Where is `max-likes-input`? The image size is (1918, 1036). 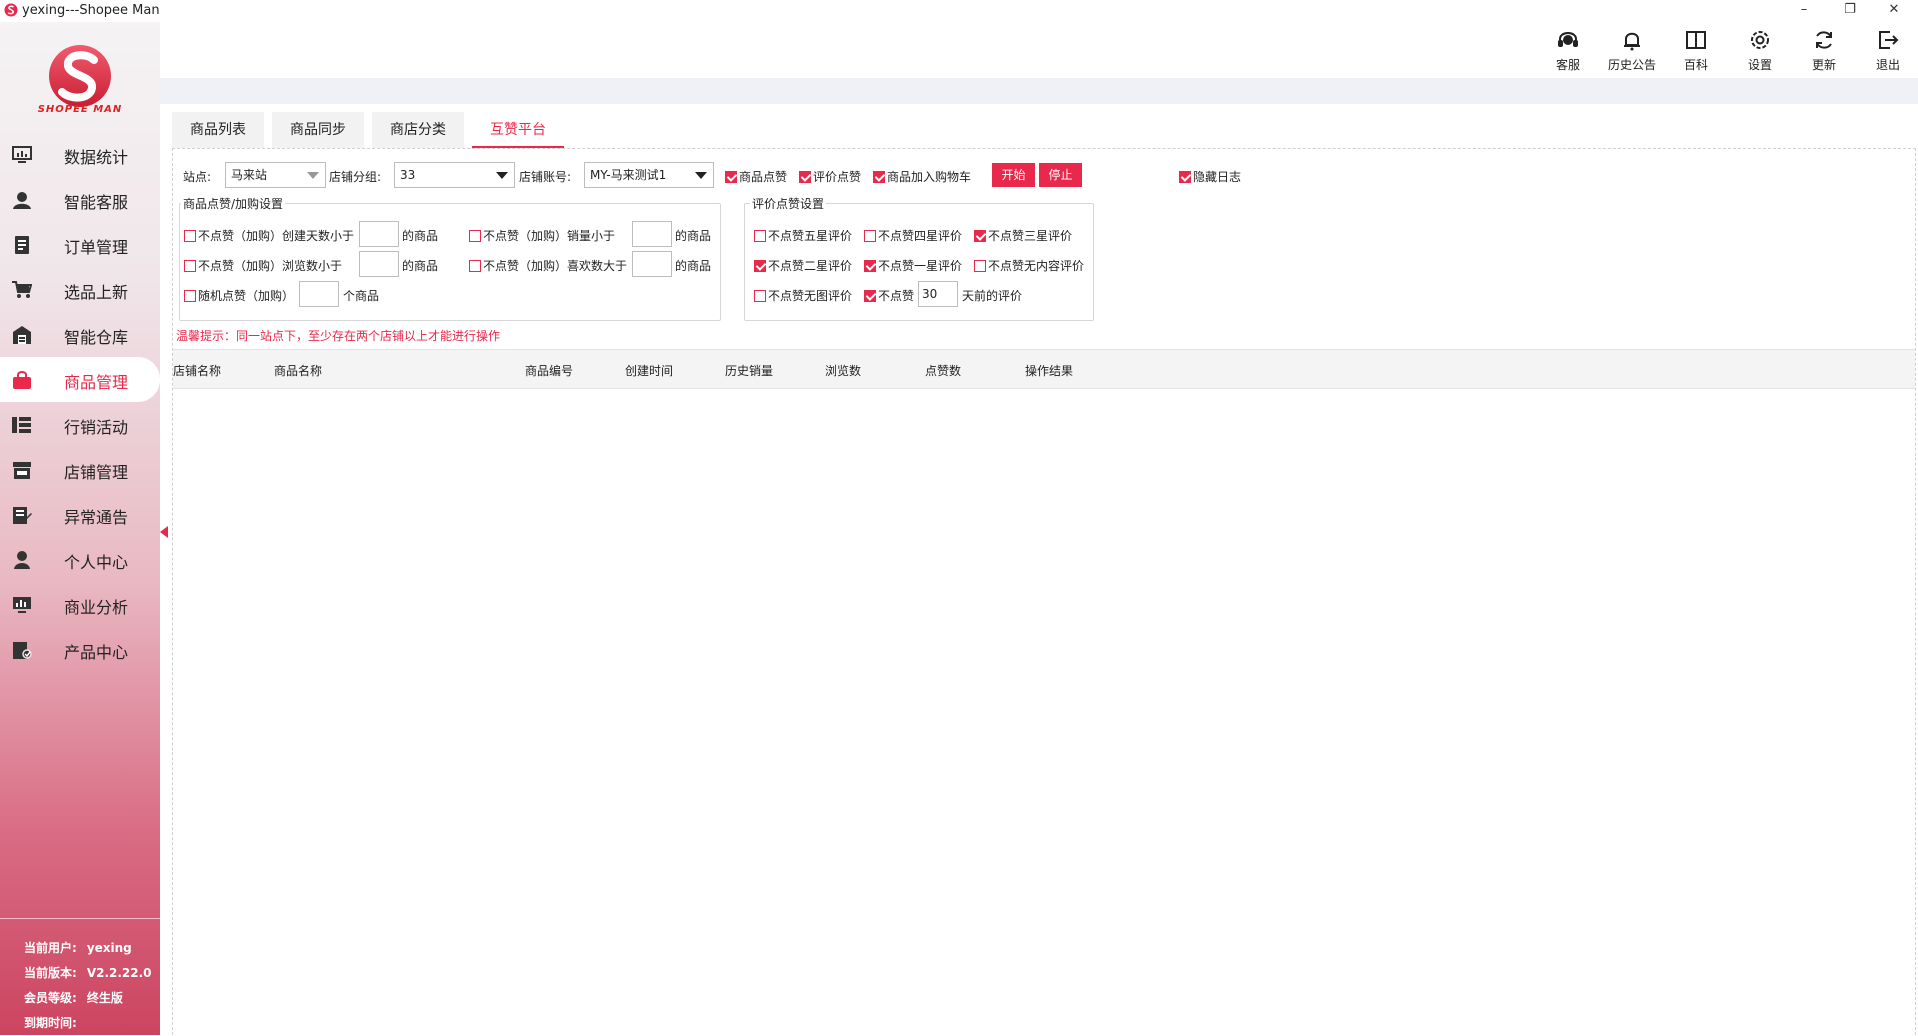 max-likes-input is located at coordinates (652, 264).